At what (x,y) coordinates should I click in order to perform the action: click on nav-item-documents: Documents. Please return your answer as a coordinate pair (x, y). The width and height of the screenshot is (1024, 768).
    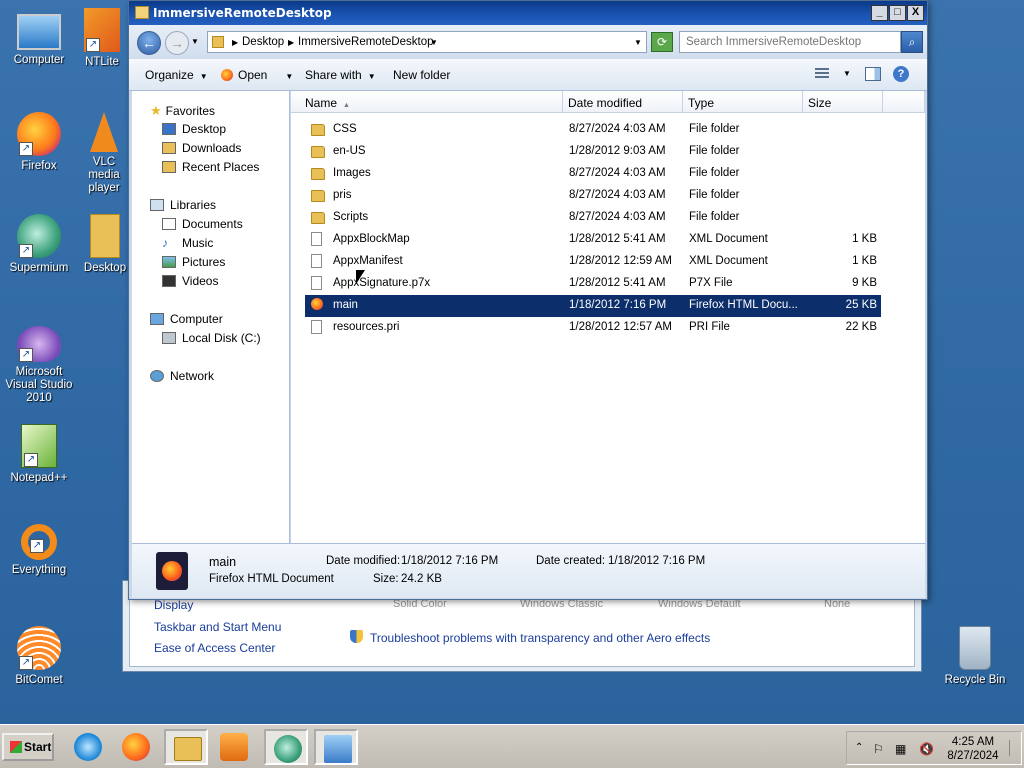
    Looking at the image, I should click on (202, 224).